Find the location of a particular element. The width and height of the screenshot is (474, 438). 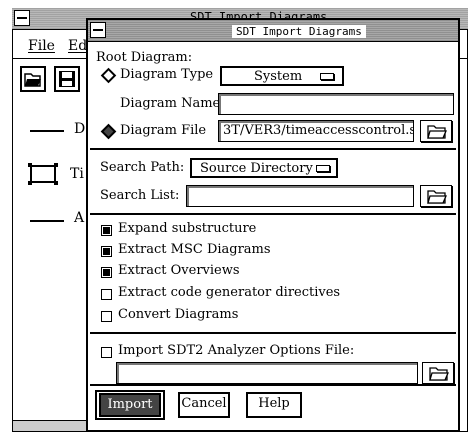

dialog-title: SDT Import Diagrams is located at coordinates (299, 31).